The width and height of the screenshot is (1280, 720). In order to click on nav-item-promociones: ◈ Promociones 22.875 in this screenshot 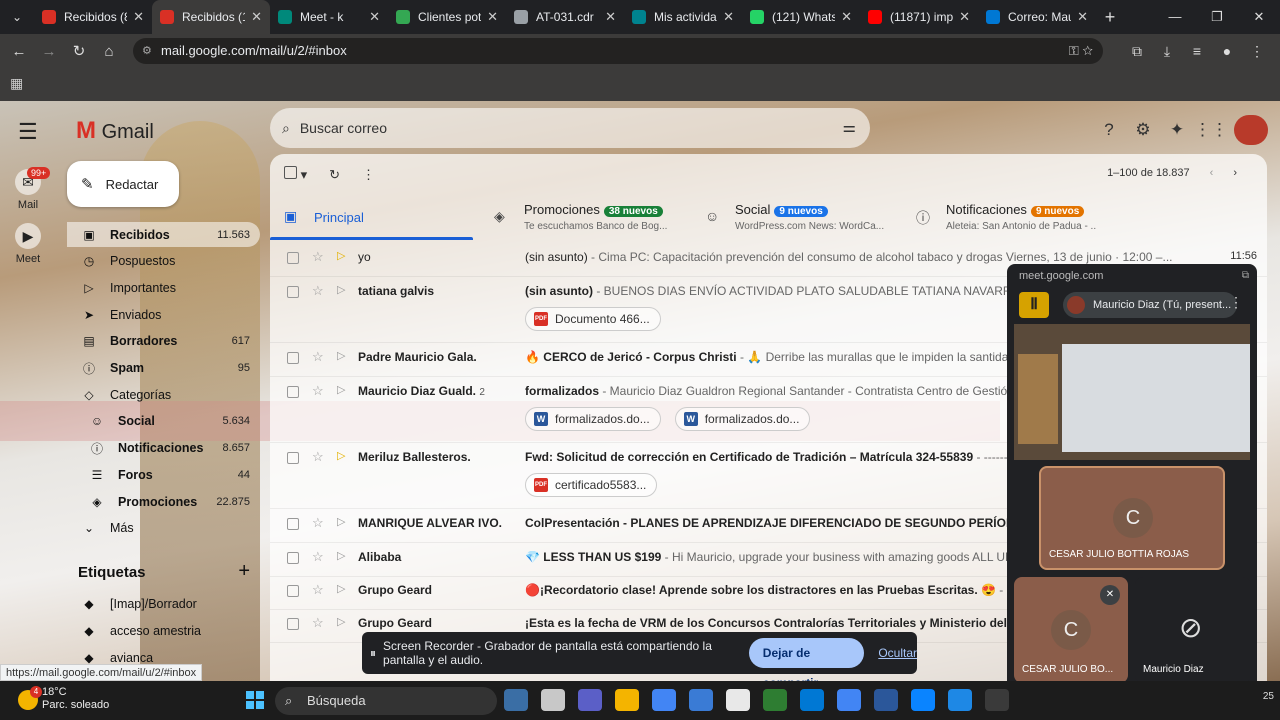, I will do `click(163, 501)`.